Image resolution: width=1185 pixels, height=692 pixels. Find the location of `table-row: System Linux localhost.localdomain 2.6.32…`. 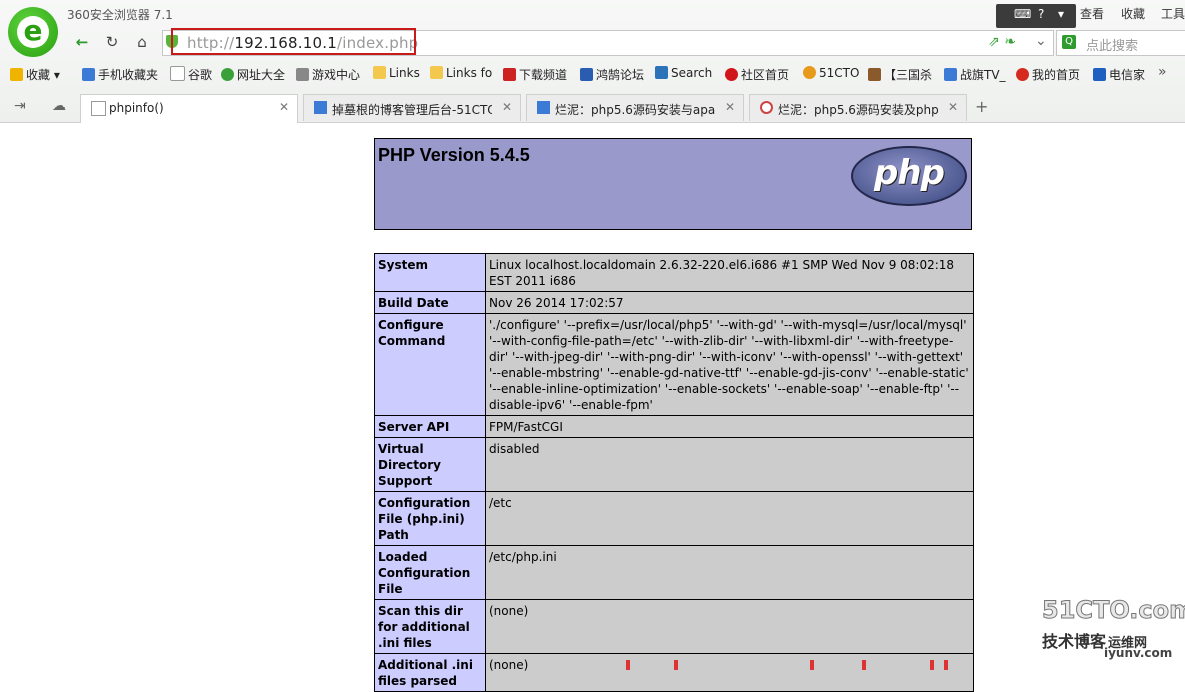

table-row: System Linux localhost.localdomain 2.6.32… is located at coordinates (674, 272).